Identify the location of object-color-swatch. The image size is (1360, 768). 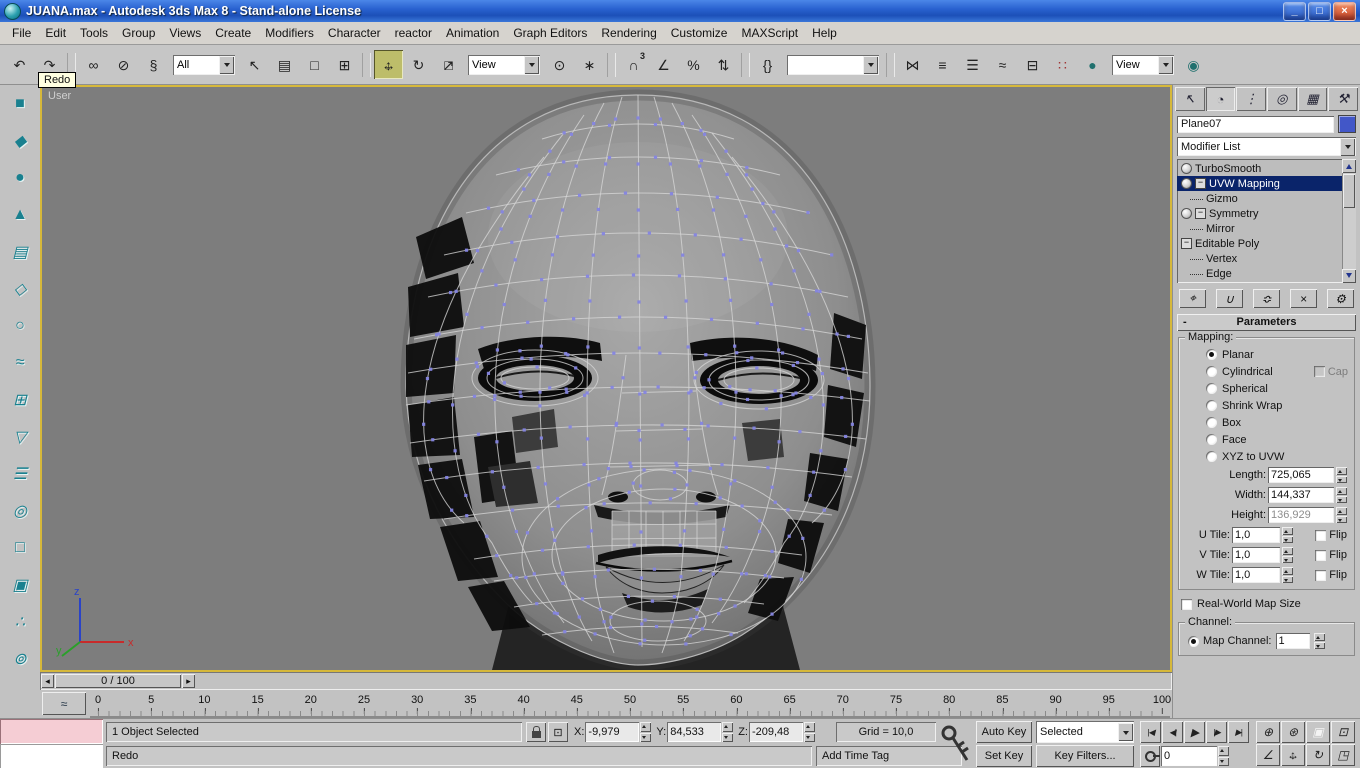
(1347, 124).